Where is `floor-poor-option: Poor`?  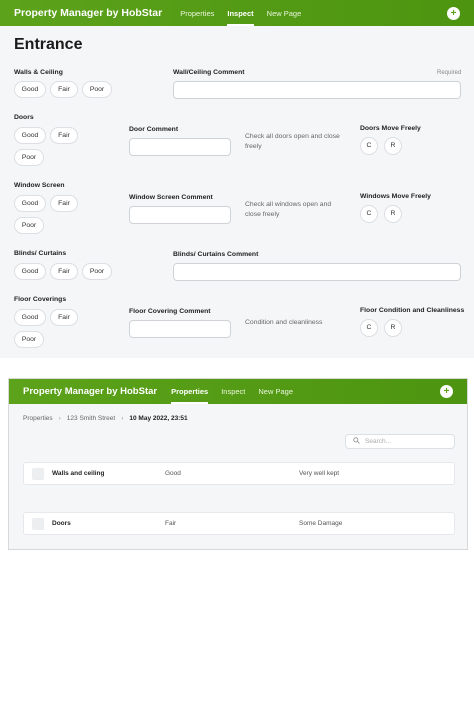 floor-poor-option: Poor is located at coordinates (29, 339).